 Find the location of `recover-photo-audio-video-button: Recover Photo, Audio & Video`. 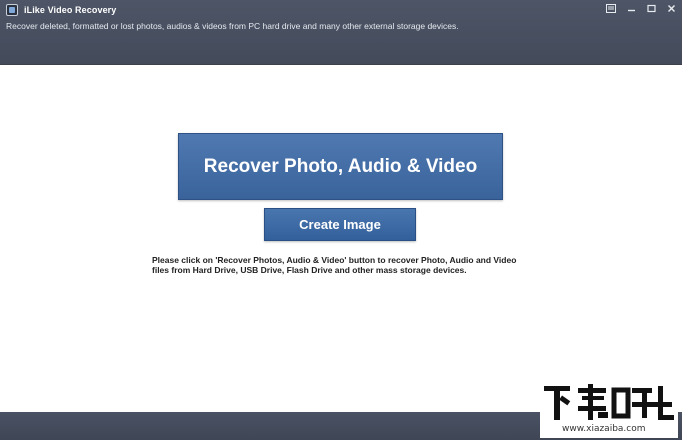

recover-photo-audio-video-button: Recover Photo, Audio & Video is located at coordinates (340, 166).